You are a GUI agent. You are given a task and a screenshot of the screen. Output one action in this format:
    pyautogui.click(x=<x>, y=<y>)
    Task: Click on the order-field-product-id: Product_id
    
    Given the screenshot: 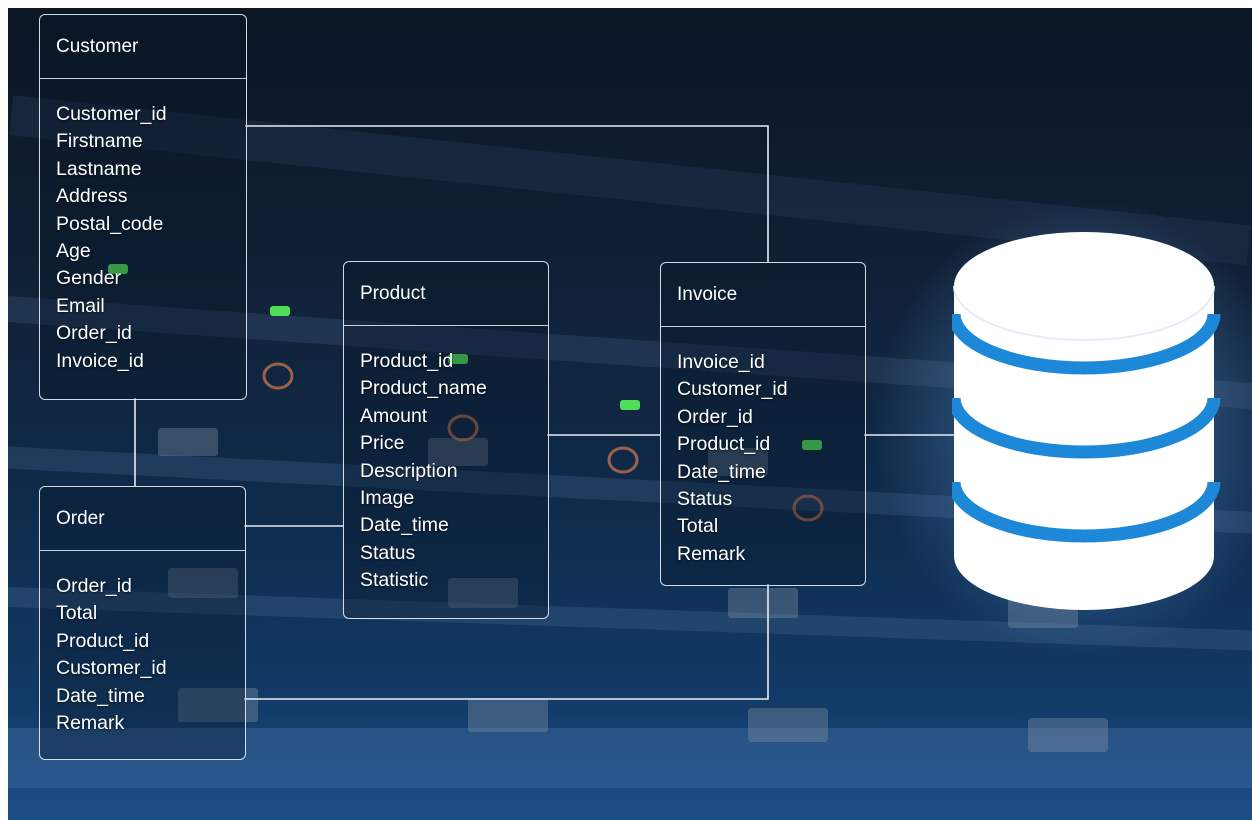 What is the action you would take?
    pyautogui.click(x=103, y=640)
    